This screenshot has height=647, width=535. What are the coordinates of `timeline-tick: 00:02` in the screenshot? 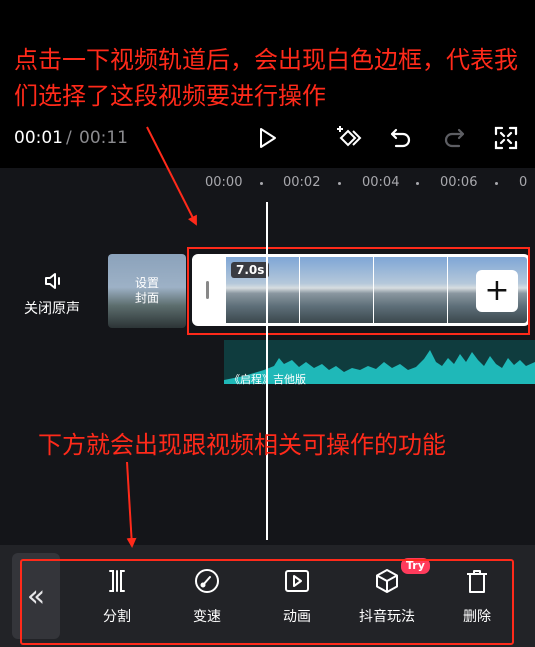 It's located at (302, 182).